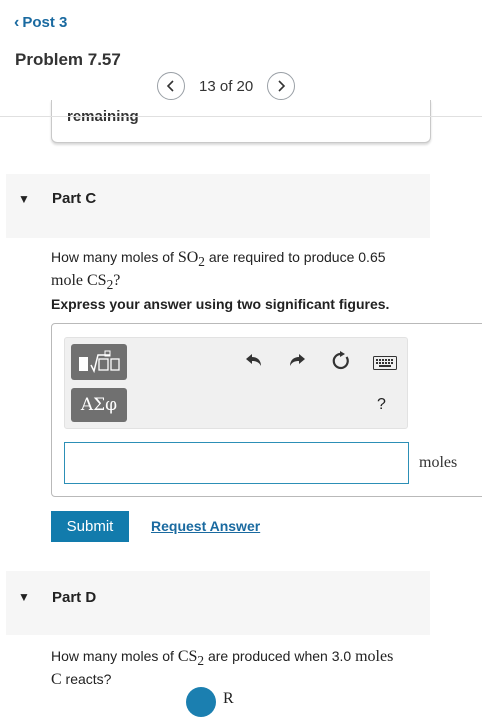  What do you see at coordinates (254, 360) in the screenshot?
I see `undo-icon` at bounding box center [254, 360].